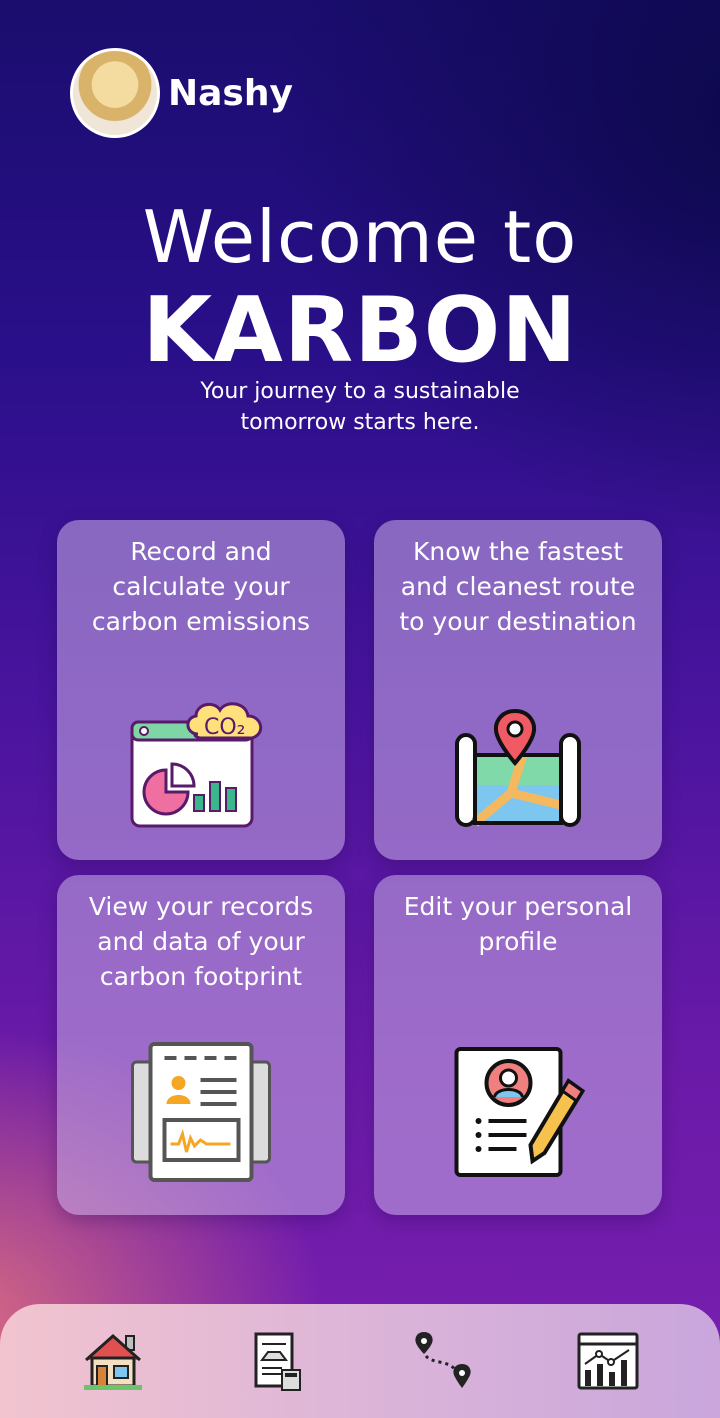 This screenshot has height=1418, width=720. Describe the element at coordinates (360, 422) in the screenshot. I see `tagline-line-2: tomorrow starts here.` at that location.